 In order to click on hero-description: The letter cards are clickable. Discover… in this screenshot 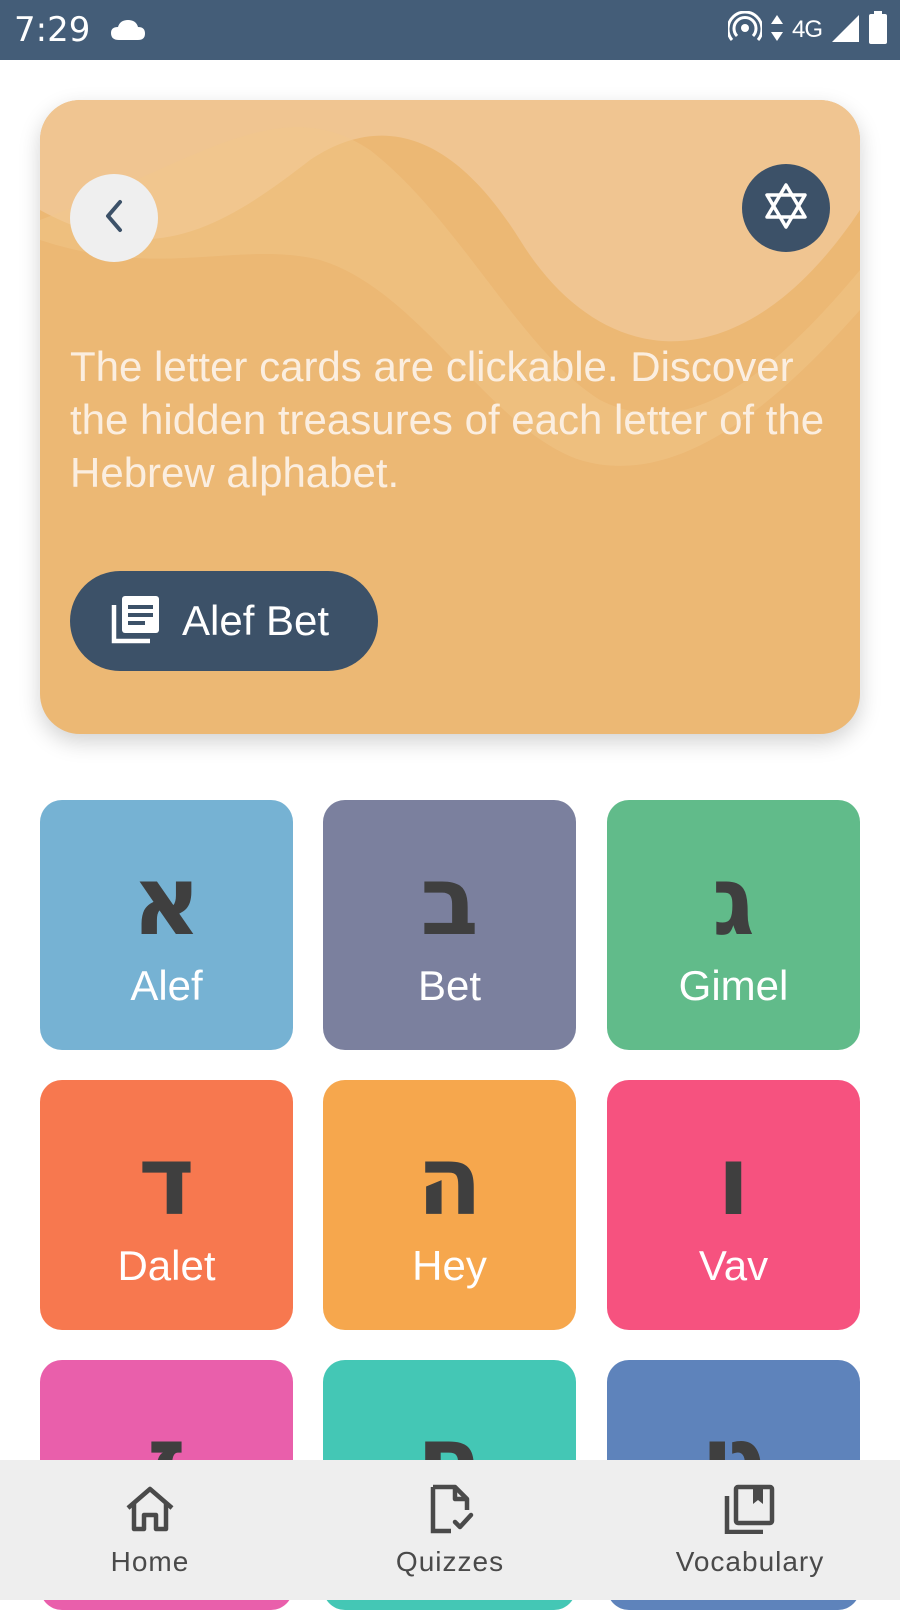, I will do `click(447, 419)`.